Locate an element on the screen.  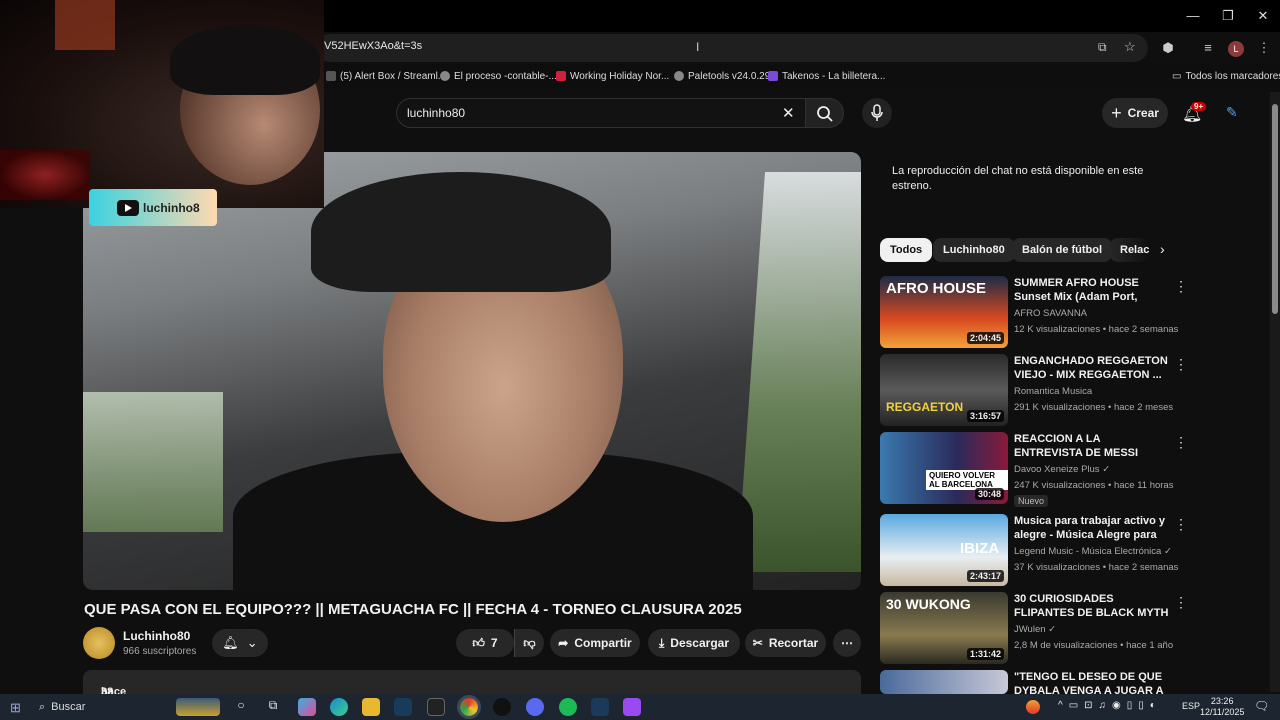
cortana-icon: ○ is located at coordinates (241, 707).